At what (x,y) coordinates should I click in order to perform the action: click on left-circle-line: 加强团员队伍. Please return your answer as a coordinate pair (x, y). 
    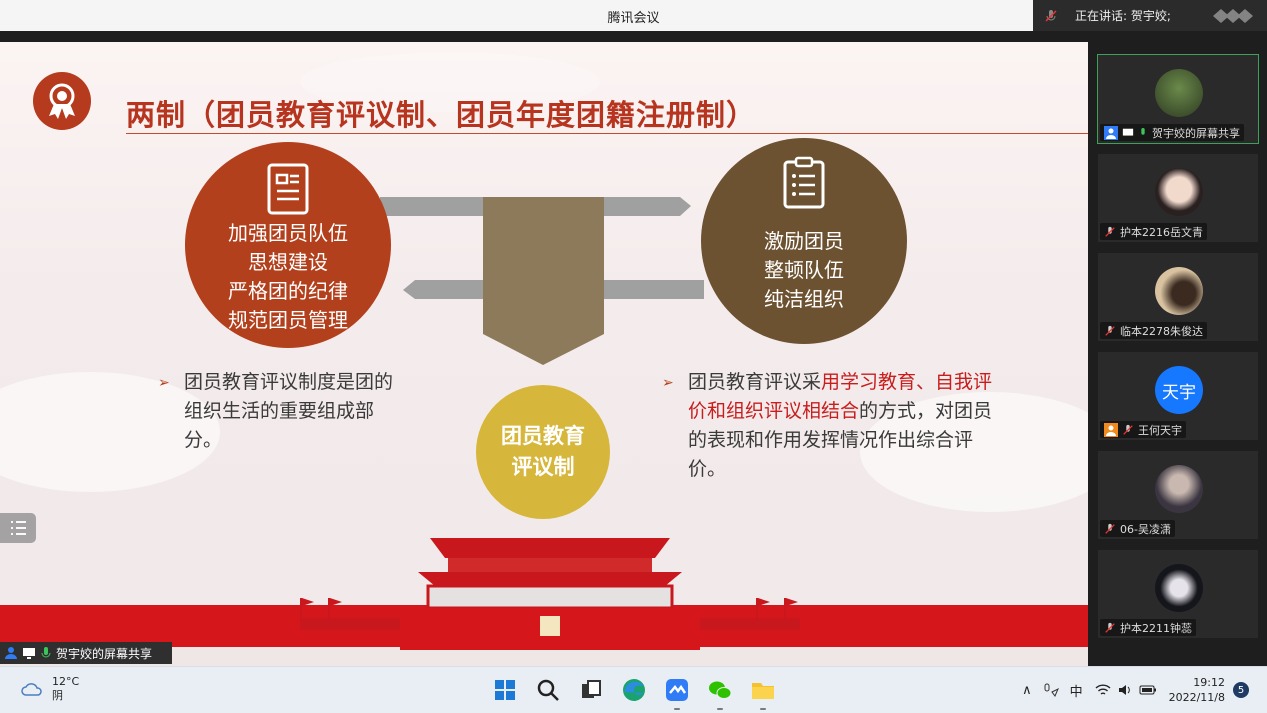
    Looking at the image, I should click on (288, 234).